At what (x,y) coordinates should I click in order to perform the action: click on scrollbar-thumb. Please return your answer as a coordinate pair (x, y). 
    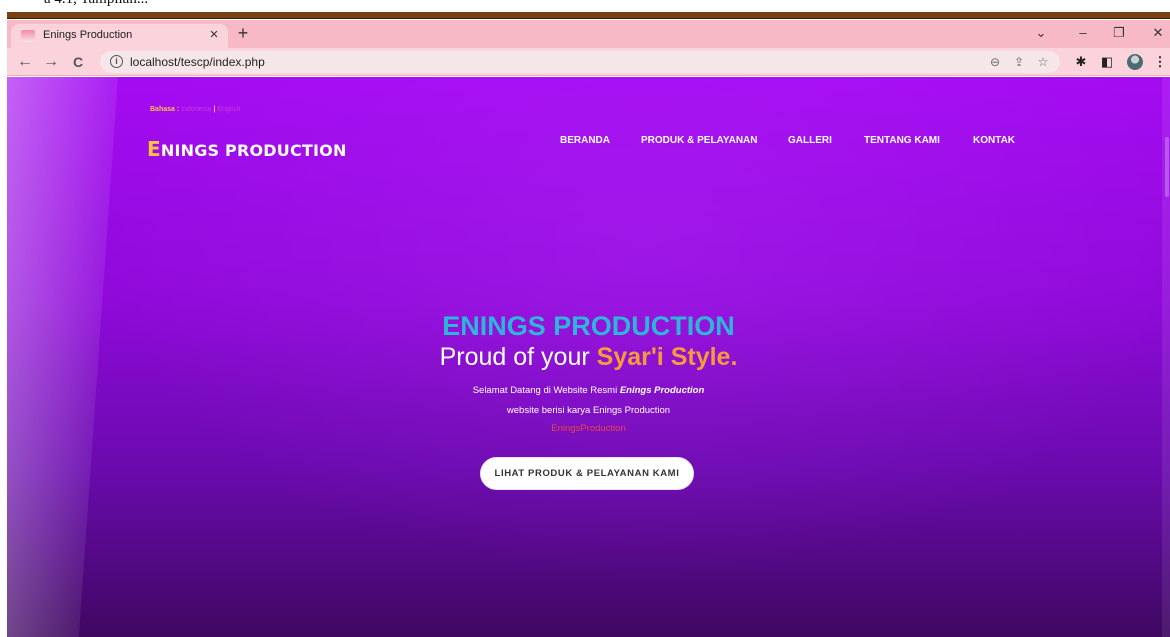
    Looking at the image, I should click on (1167, 167).